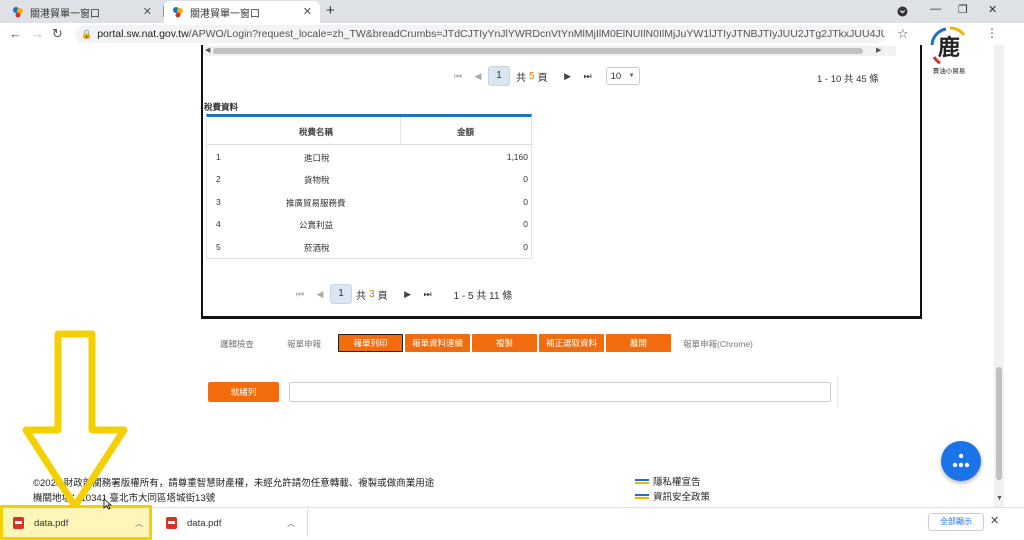  What do you see at coordinates (218, 224) in the screenshot?
I see `row-number: 4` at bounding box center [218, 224].